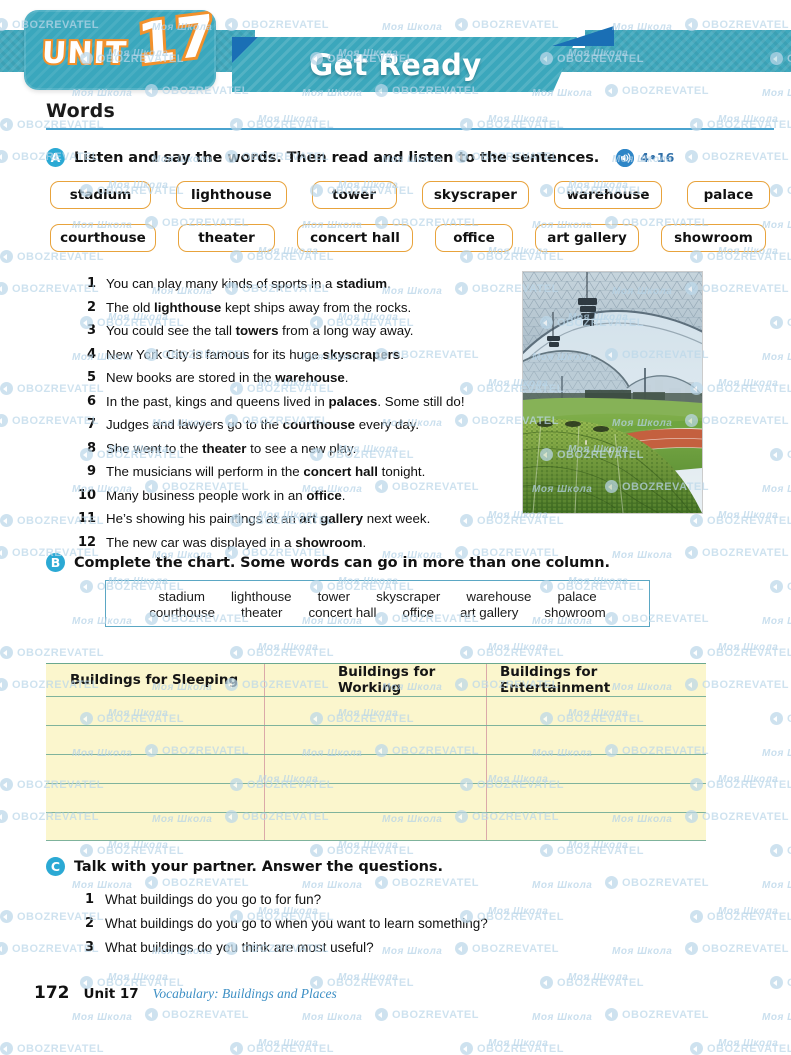 The image size is (791, 1055). Describe the element at coordinates (181, 596) in the screenshot. I see `bank-word-stadium: stadium` at that location.